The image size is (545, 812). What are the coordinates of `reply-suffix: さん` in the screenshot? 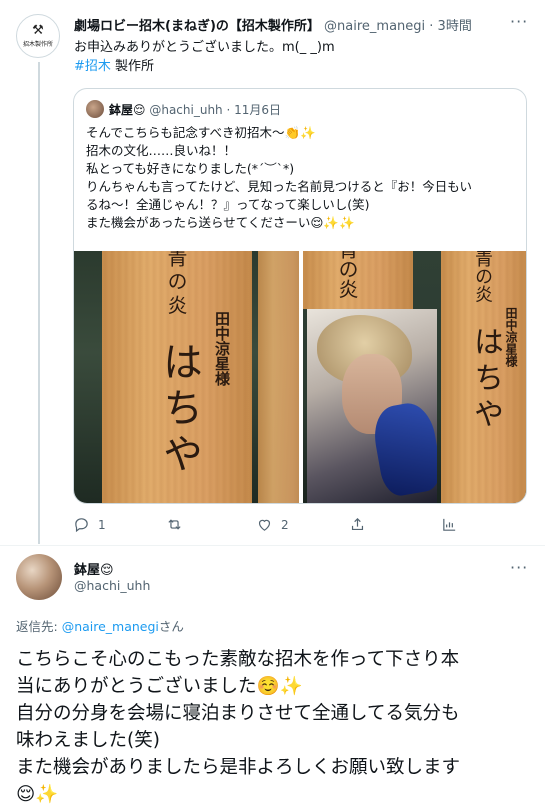 It's located at (171, 626).